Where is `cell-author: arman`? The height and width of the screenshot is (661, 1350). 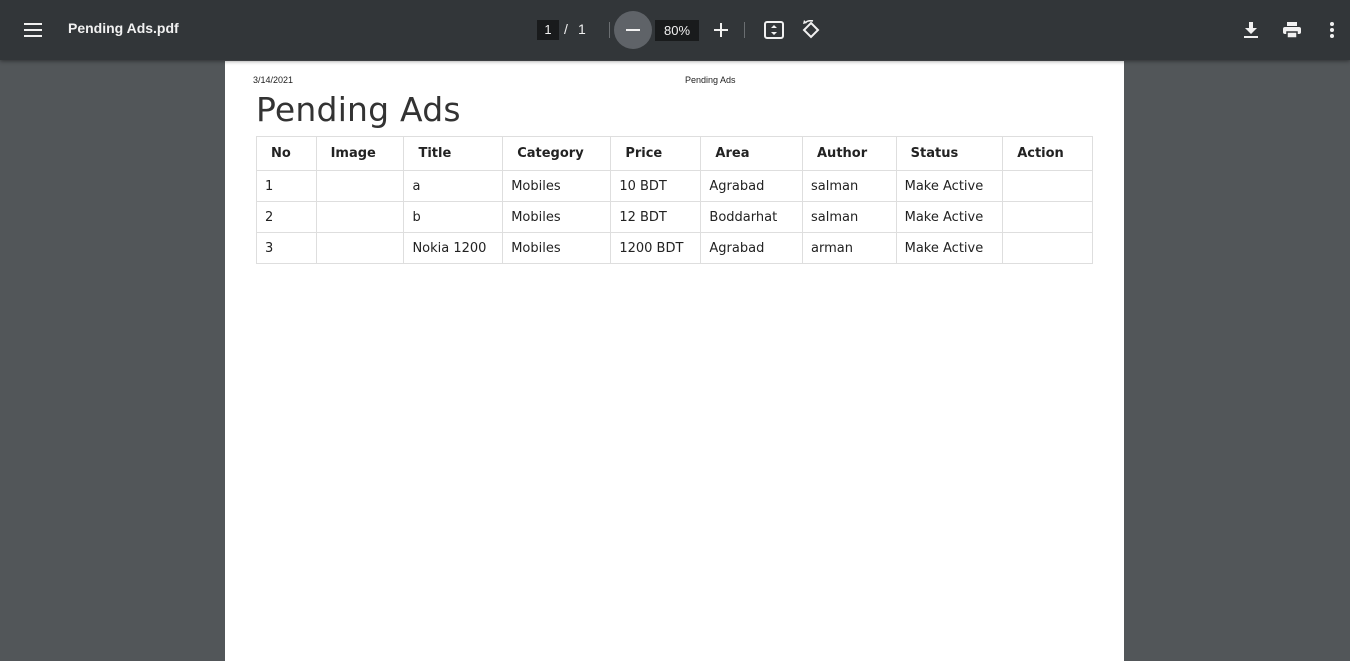 cell-author: arman is located at coordinates (849, 248).